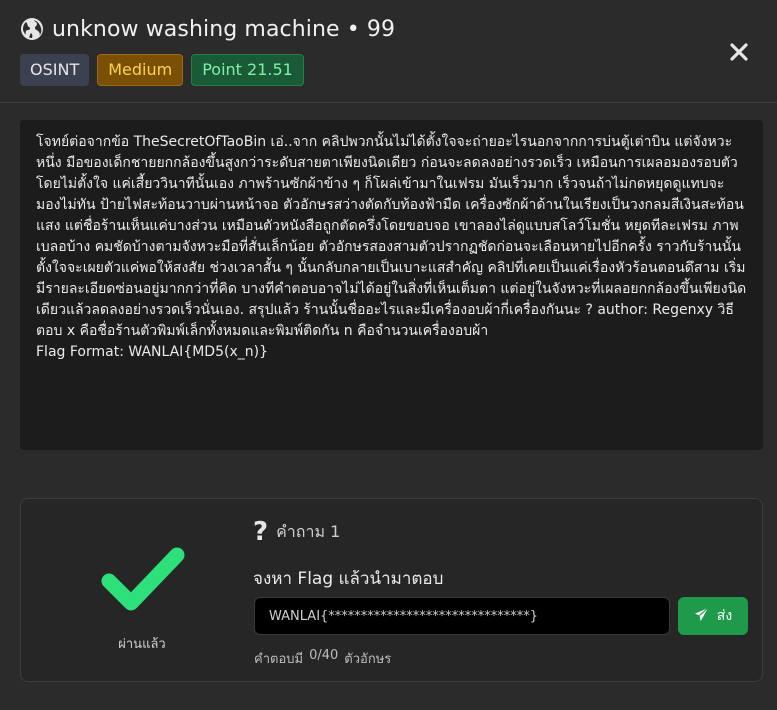 The image size is (777, 710). What do you see at coordinates (308, 531) in the screenshot?
I see `question-label: คำถาม 1` at bounding box center [308, 531].